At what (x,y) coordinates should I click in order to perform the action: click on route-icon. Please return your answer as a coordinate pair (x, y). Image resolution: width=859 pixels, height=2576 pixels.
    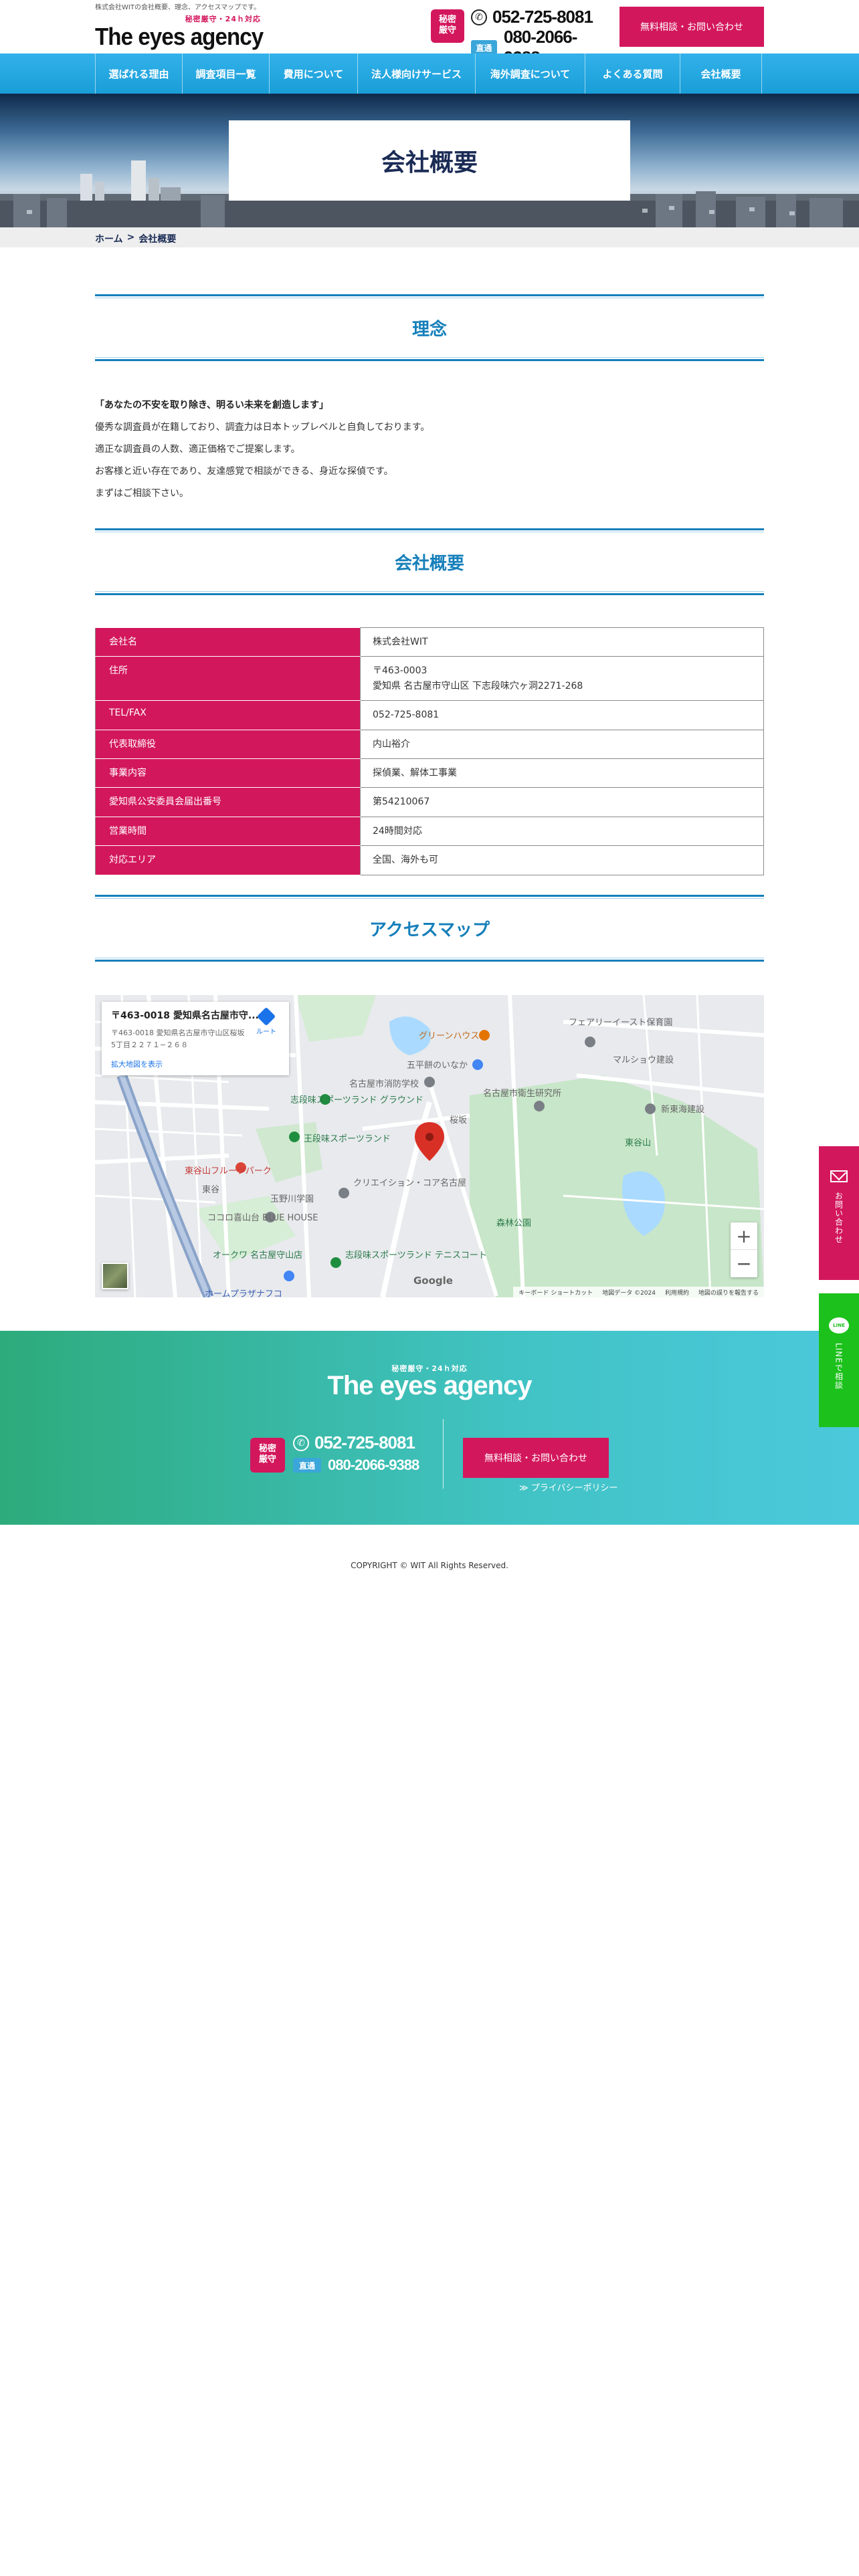
    Looking at the image, I should click on (266, 1017).